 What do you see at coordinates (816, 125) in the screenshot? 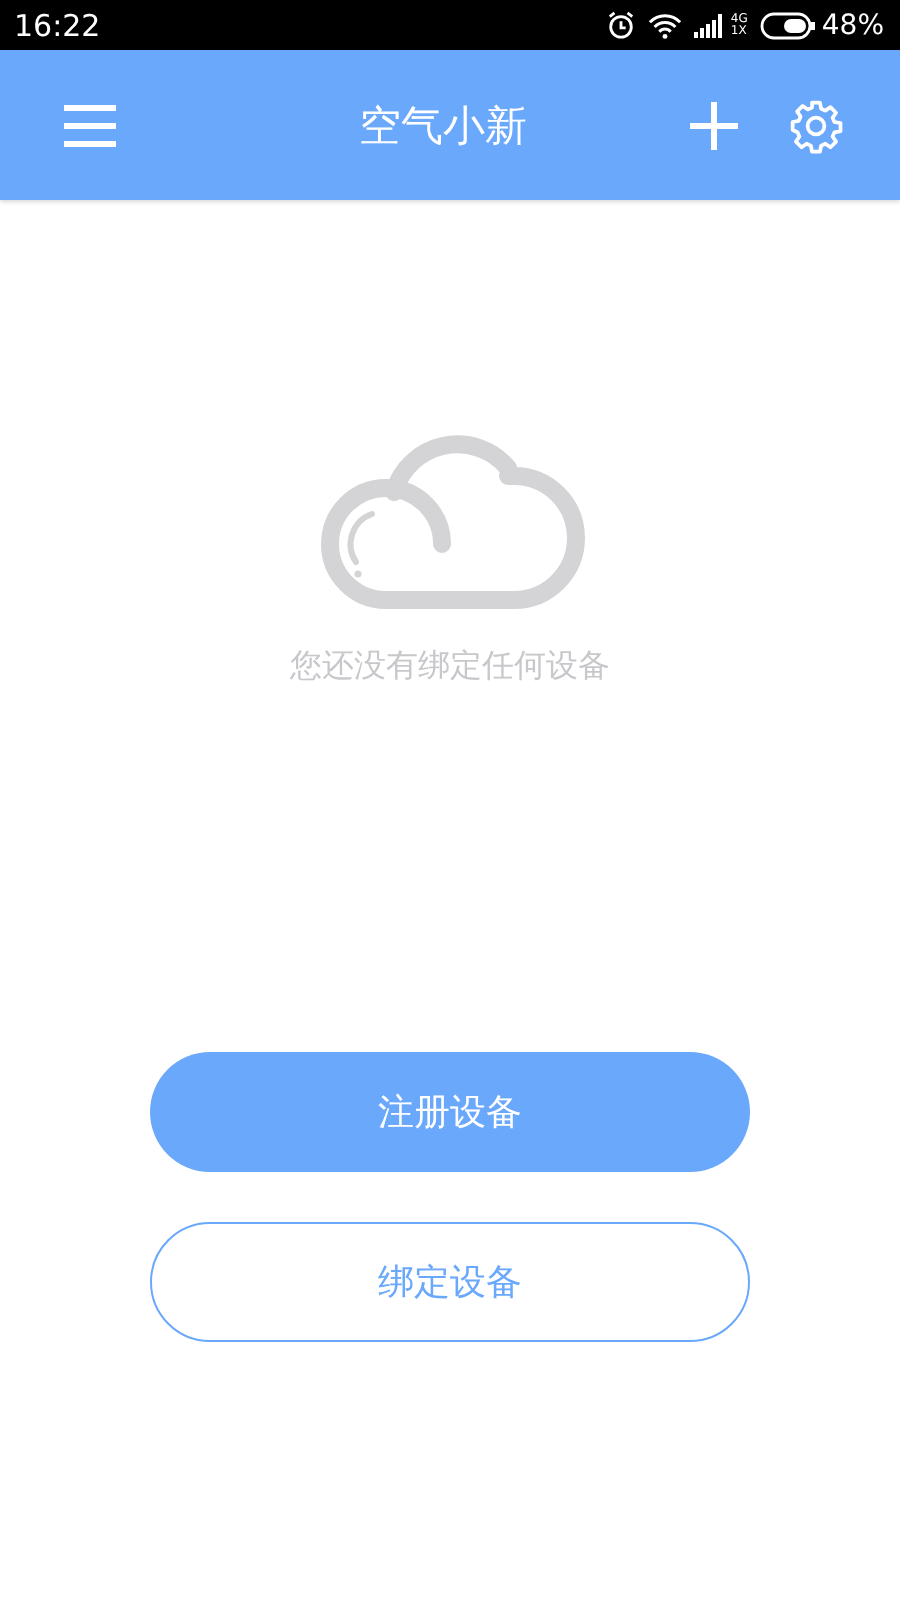
I see `settings-icon` at bounding box center [816, 125].